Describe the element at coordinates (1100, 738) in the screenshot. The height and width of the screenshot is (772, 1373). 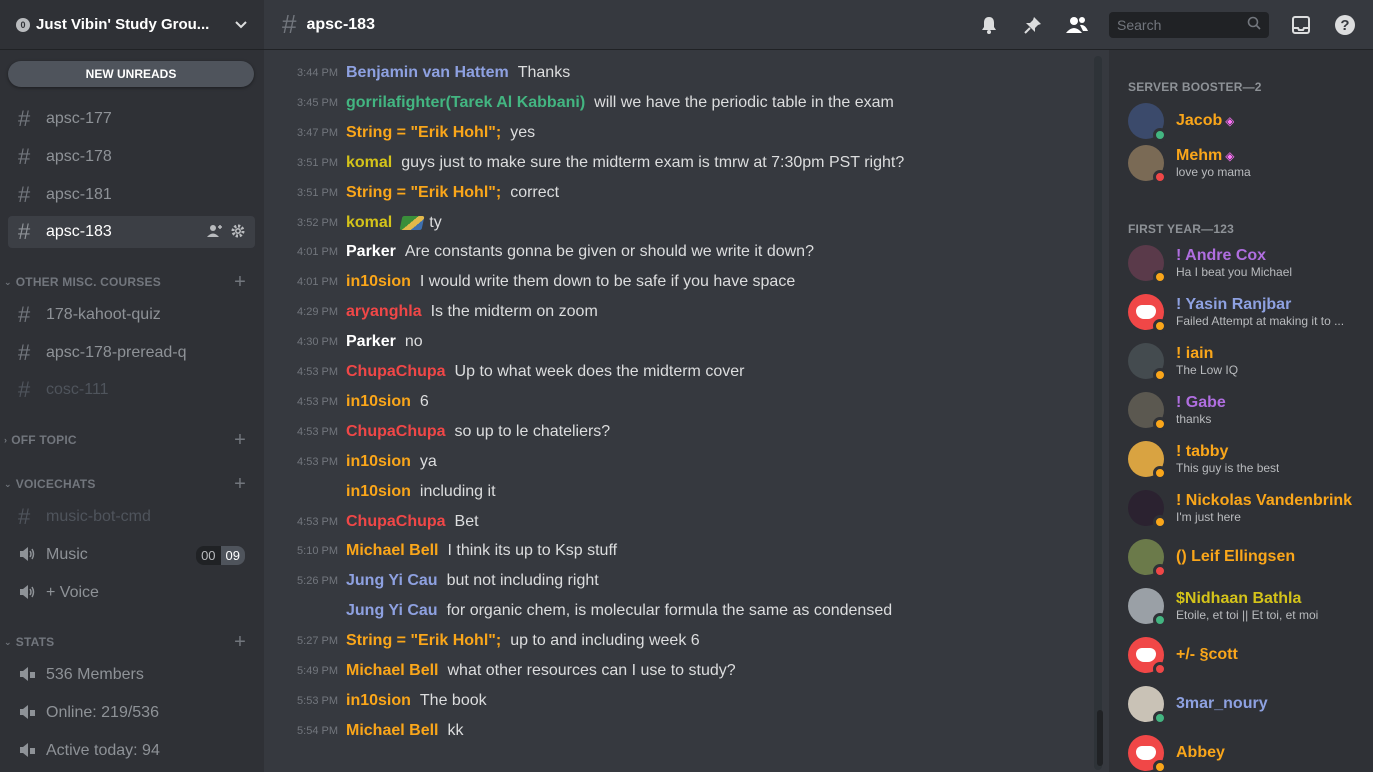
I see `scrollbar-thumb` at that location.